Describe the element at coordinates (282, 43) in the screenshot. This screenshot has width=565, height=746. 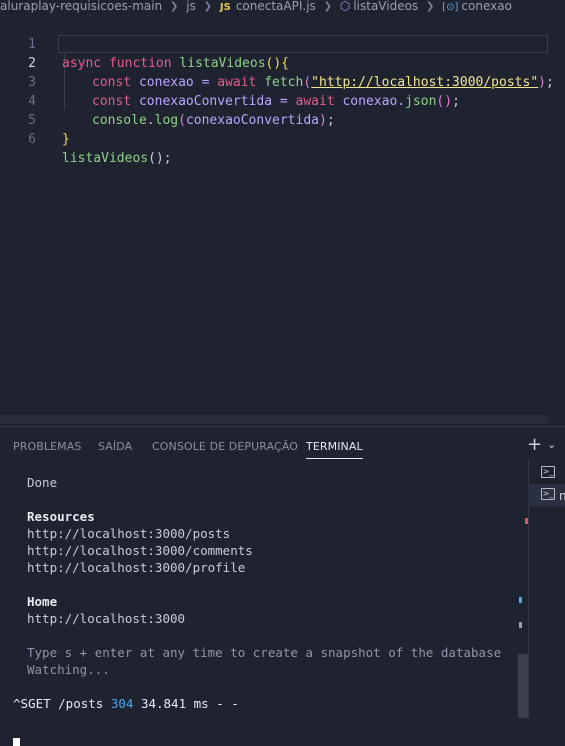
I see `code-line: 1 async function listaVideos(){` at that location.